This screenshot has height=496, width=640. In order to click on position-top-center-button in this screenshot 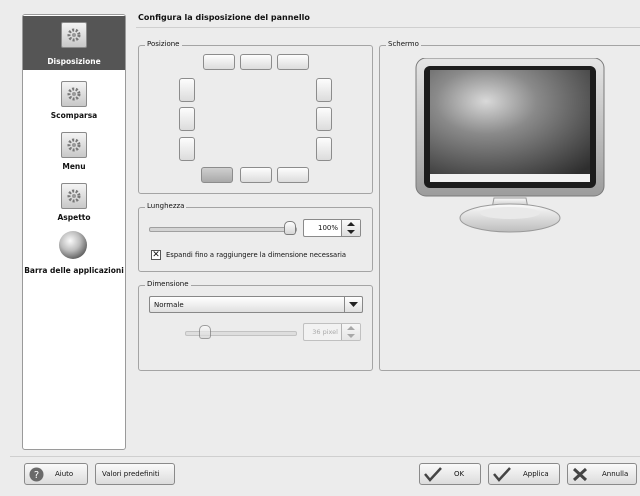, I will do `click(256, 62)`.